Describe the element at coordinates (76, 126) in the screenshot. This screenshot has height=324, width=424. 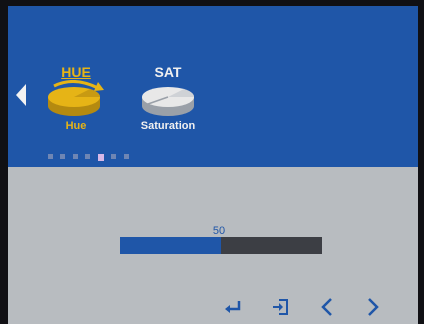
I see `menu-item-label: Hue` at that location.